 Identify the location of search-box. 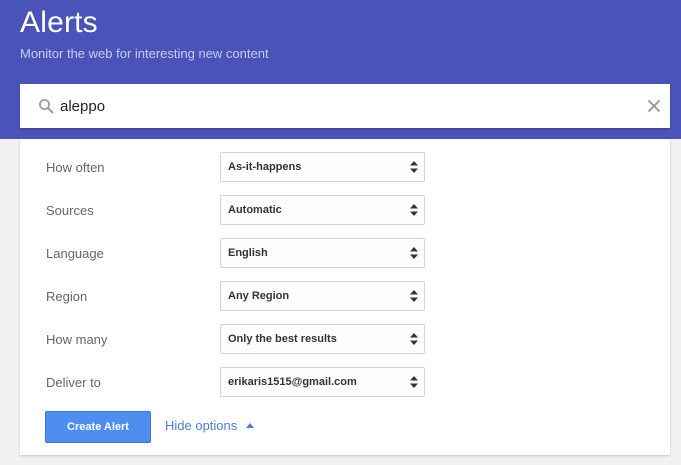
(345, 106).